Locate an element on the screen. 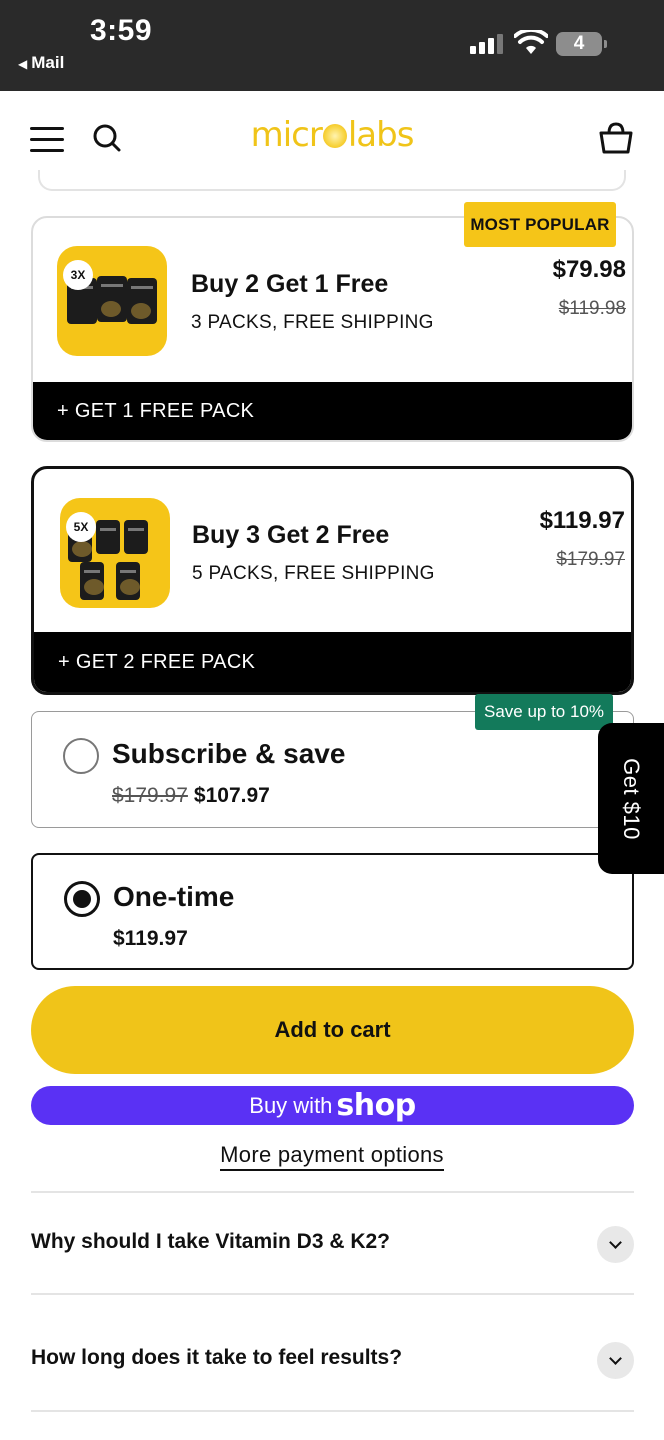 The image size is (664, 1440). faq-item: Why should I take Vitamin D3 & K2? is located at coordinates (332, 1244).